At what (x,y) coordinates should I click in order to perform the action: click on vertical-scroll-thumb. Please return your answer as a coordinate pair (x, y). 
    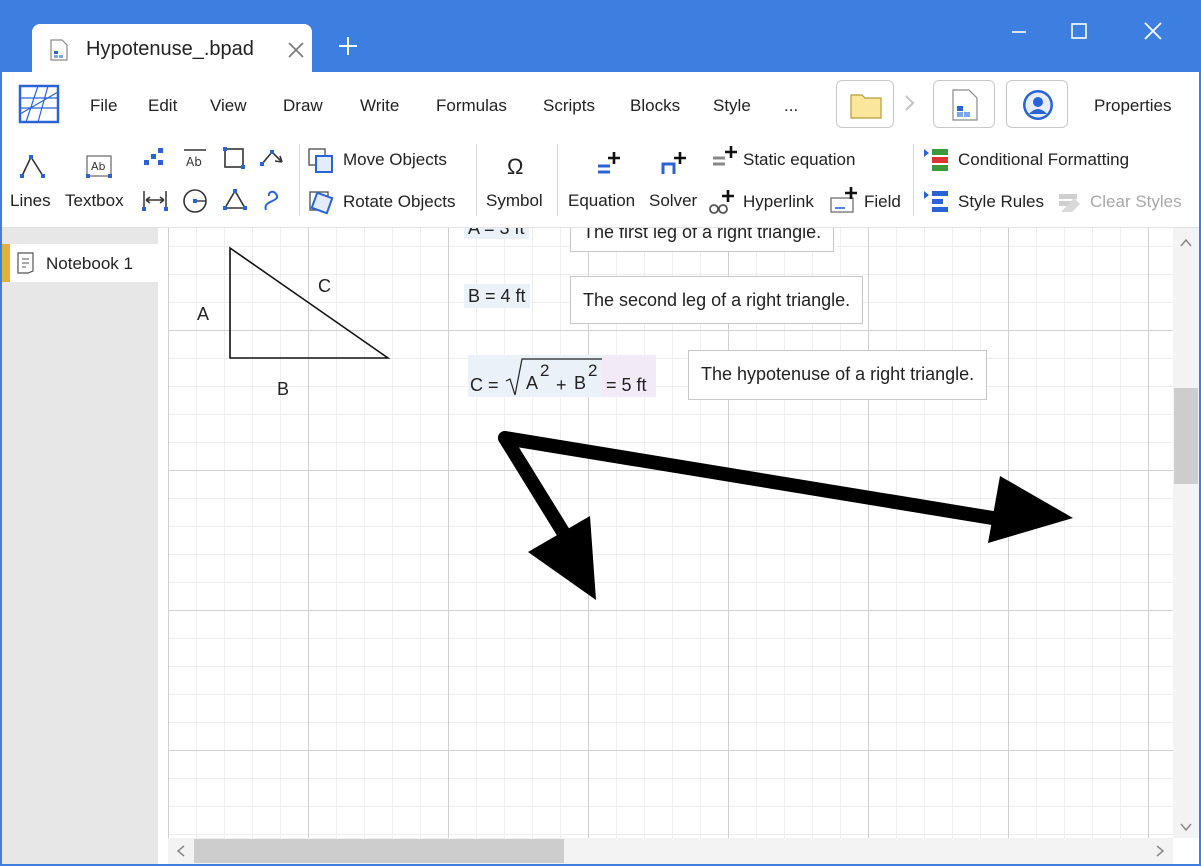
    Looking at the image, I should click on (1186, 436).